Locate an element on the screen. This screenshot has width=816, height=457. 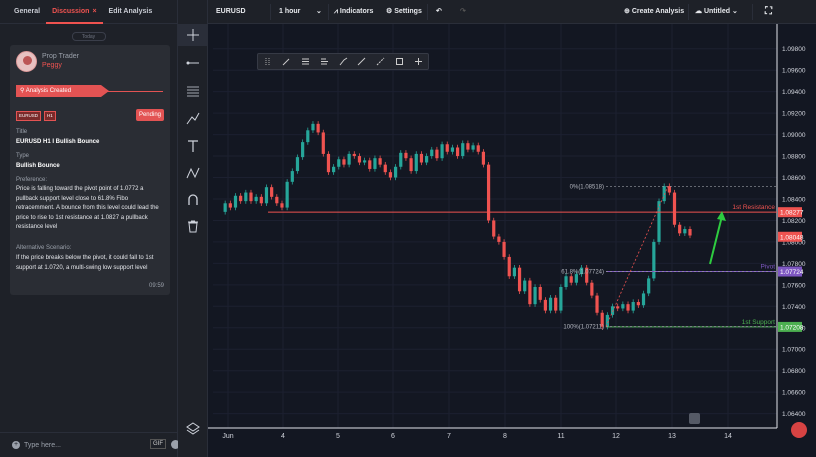
fib-retracement-icon is located at coordinates (305, 61).